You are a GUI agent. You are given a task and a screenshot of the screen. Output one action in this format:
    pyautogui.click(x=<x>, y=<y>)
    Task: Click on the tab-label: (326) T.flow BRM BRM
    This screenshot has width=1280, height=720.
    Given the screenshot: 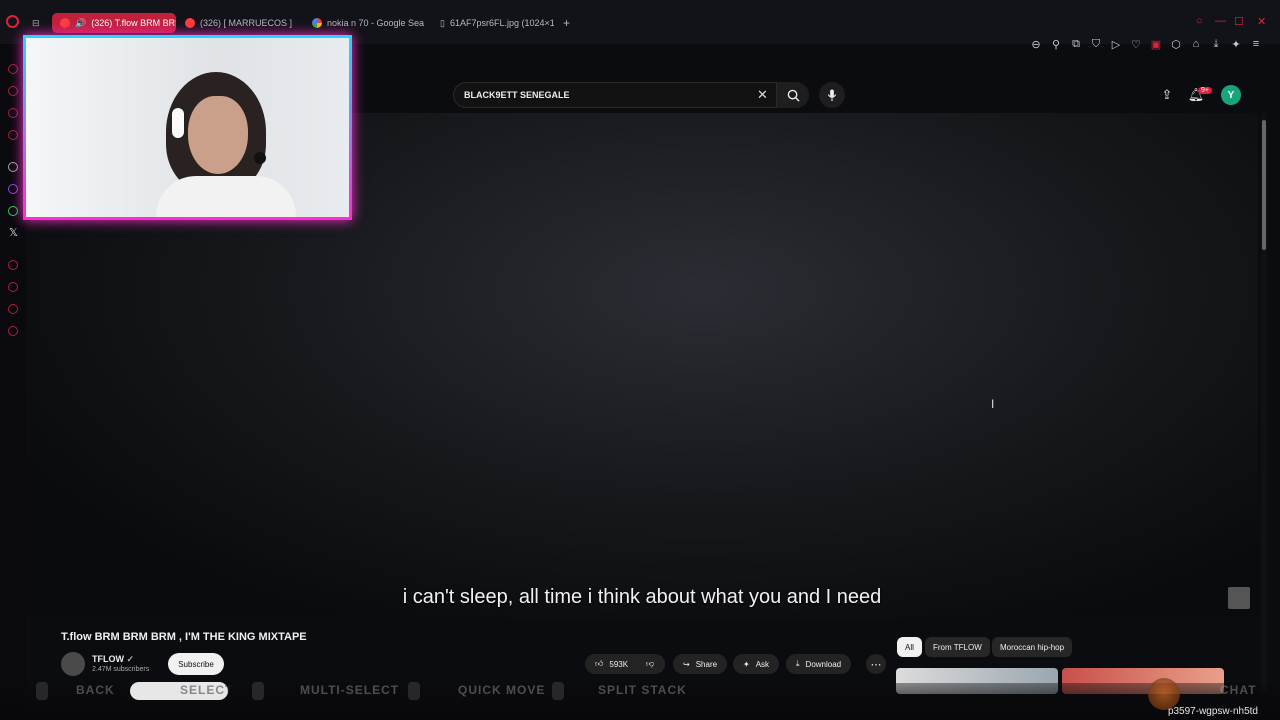 What is the action you would take?
    pyautogui.click(x=133, y=23)
    